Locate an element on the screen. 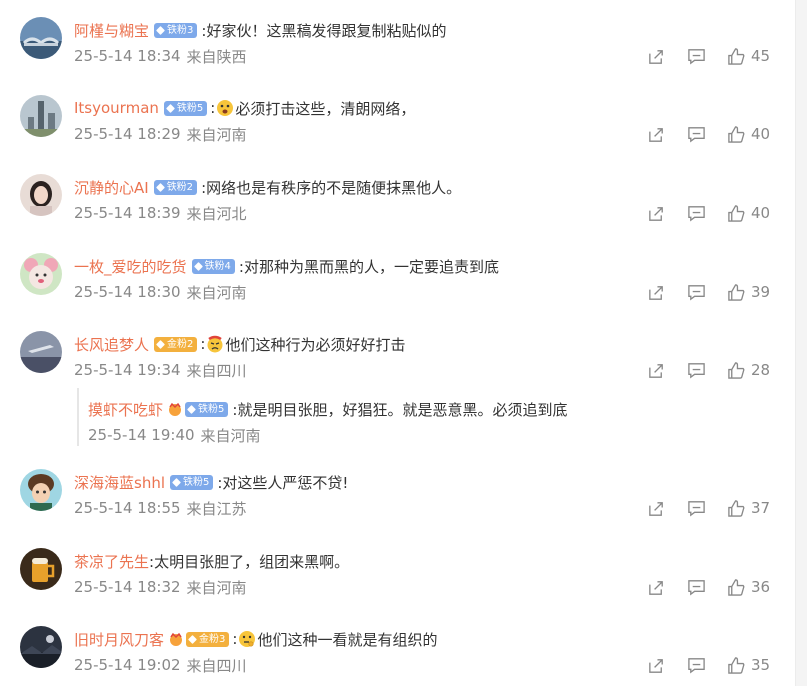 The height and width of the screenshot is (686, 807). username-link: 长风追梦人 is located at coordinates (111, 344).